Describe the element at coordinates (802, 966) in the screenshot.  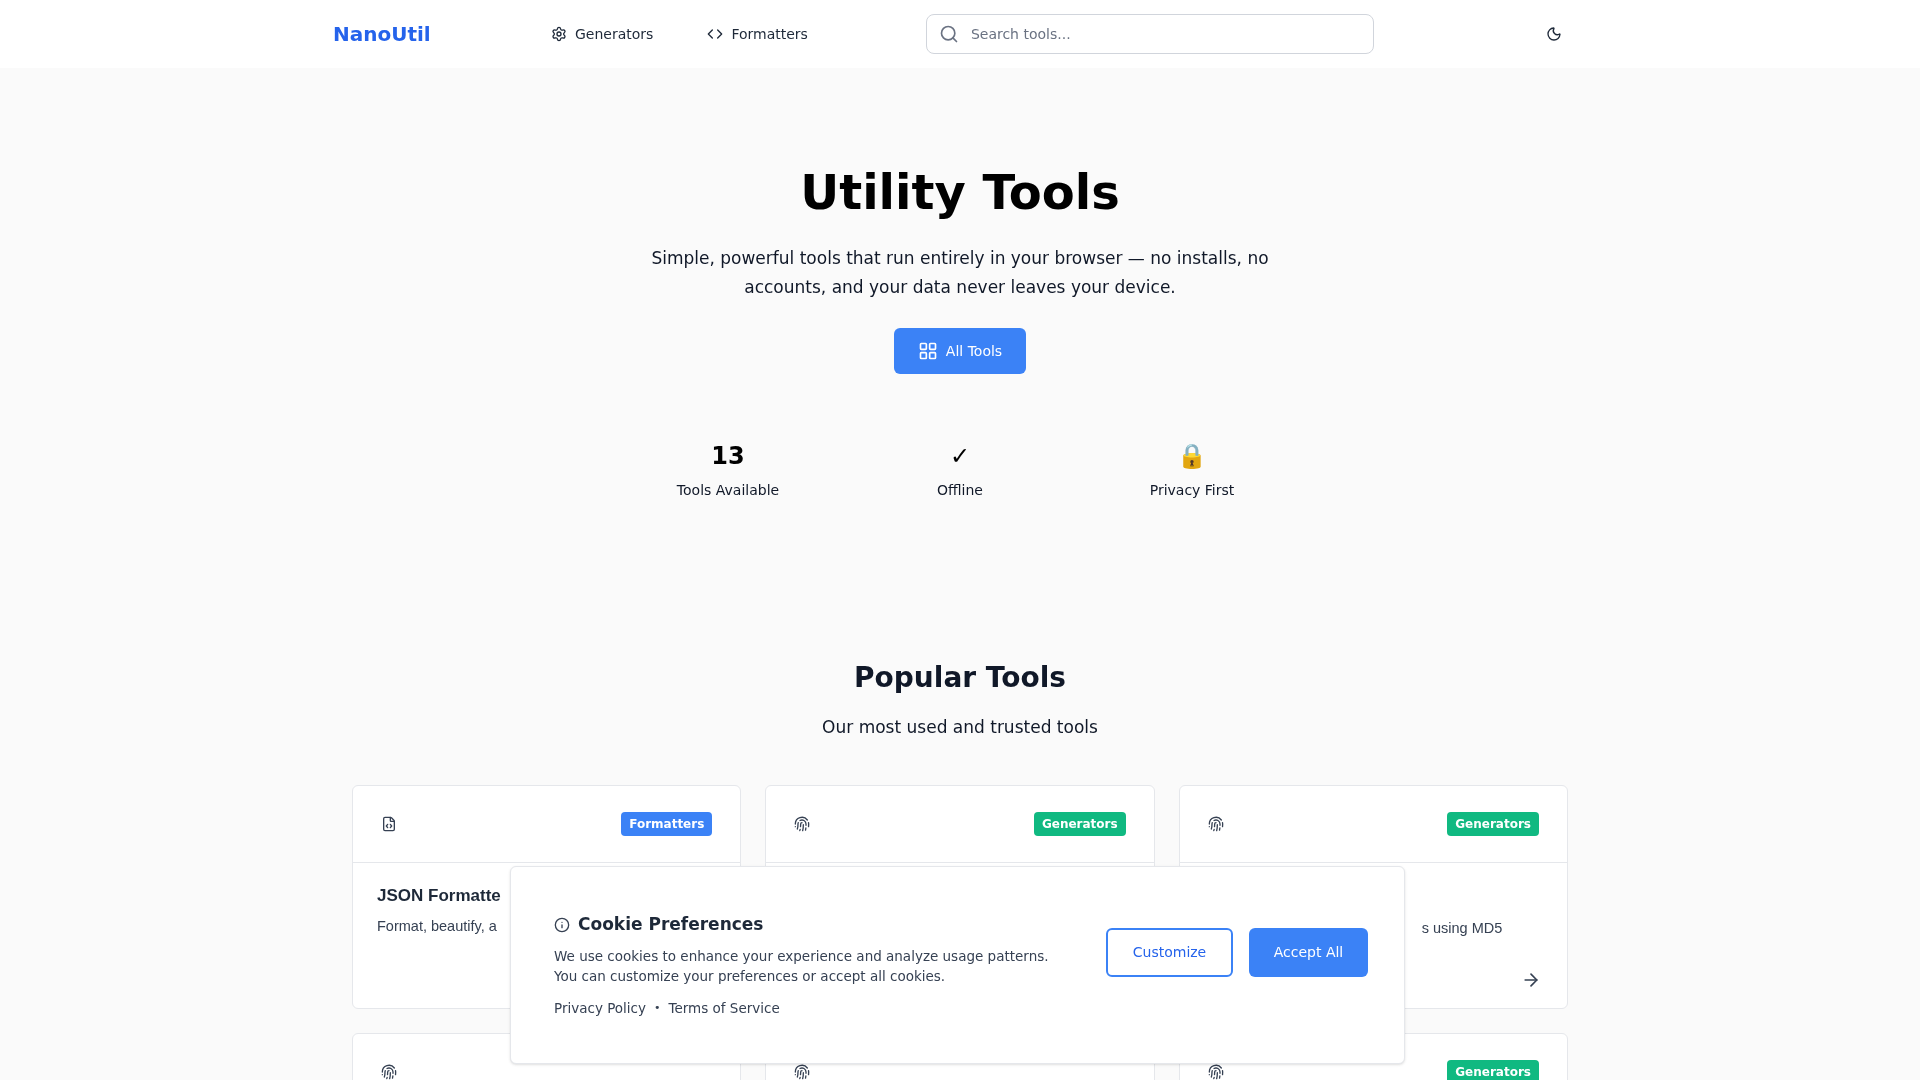
I see `banner-text: We use cookies to enhance your experience and analyze usage patterns. You can customize your preferences or accept all cookies.` at that location.